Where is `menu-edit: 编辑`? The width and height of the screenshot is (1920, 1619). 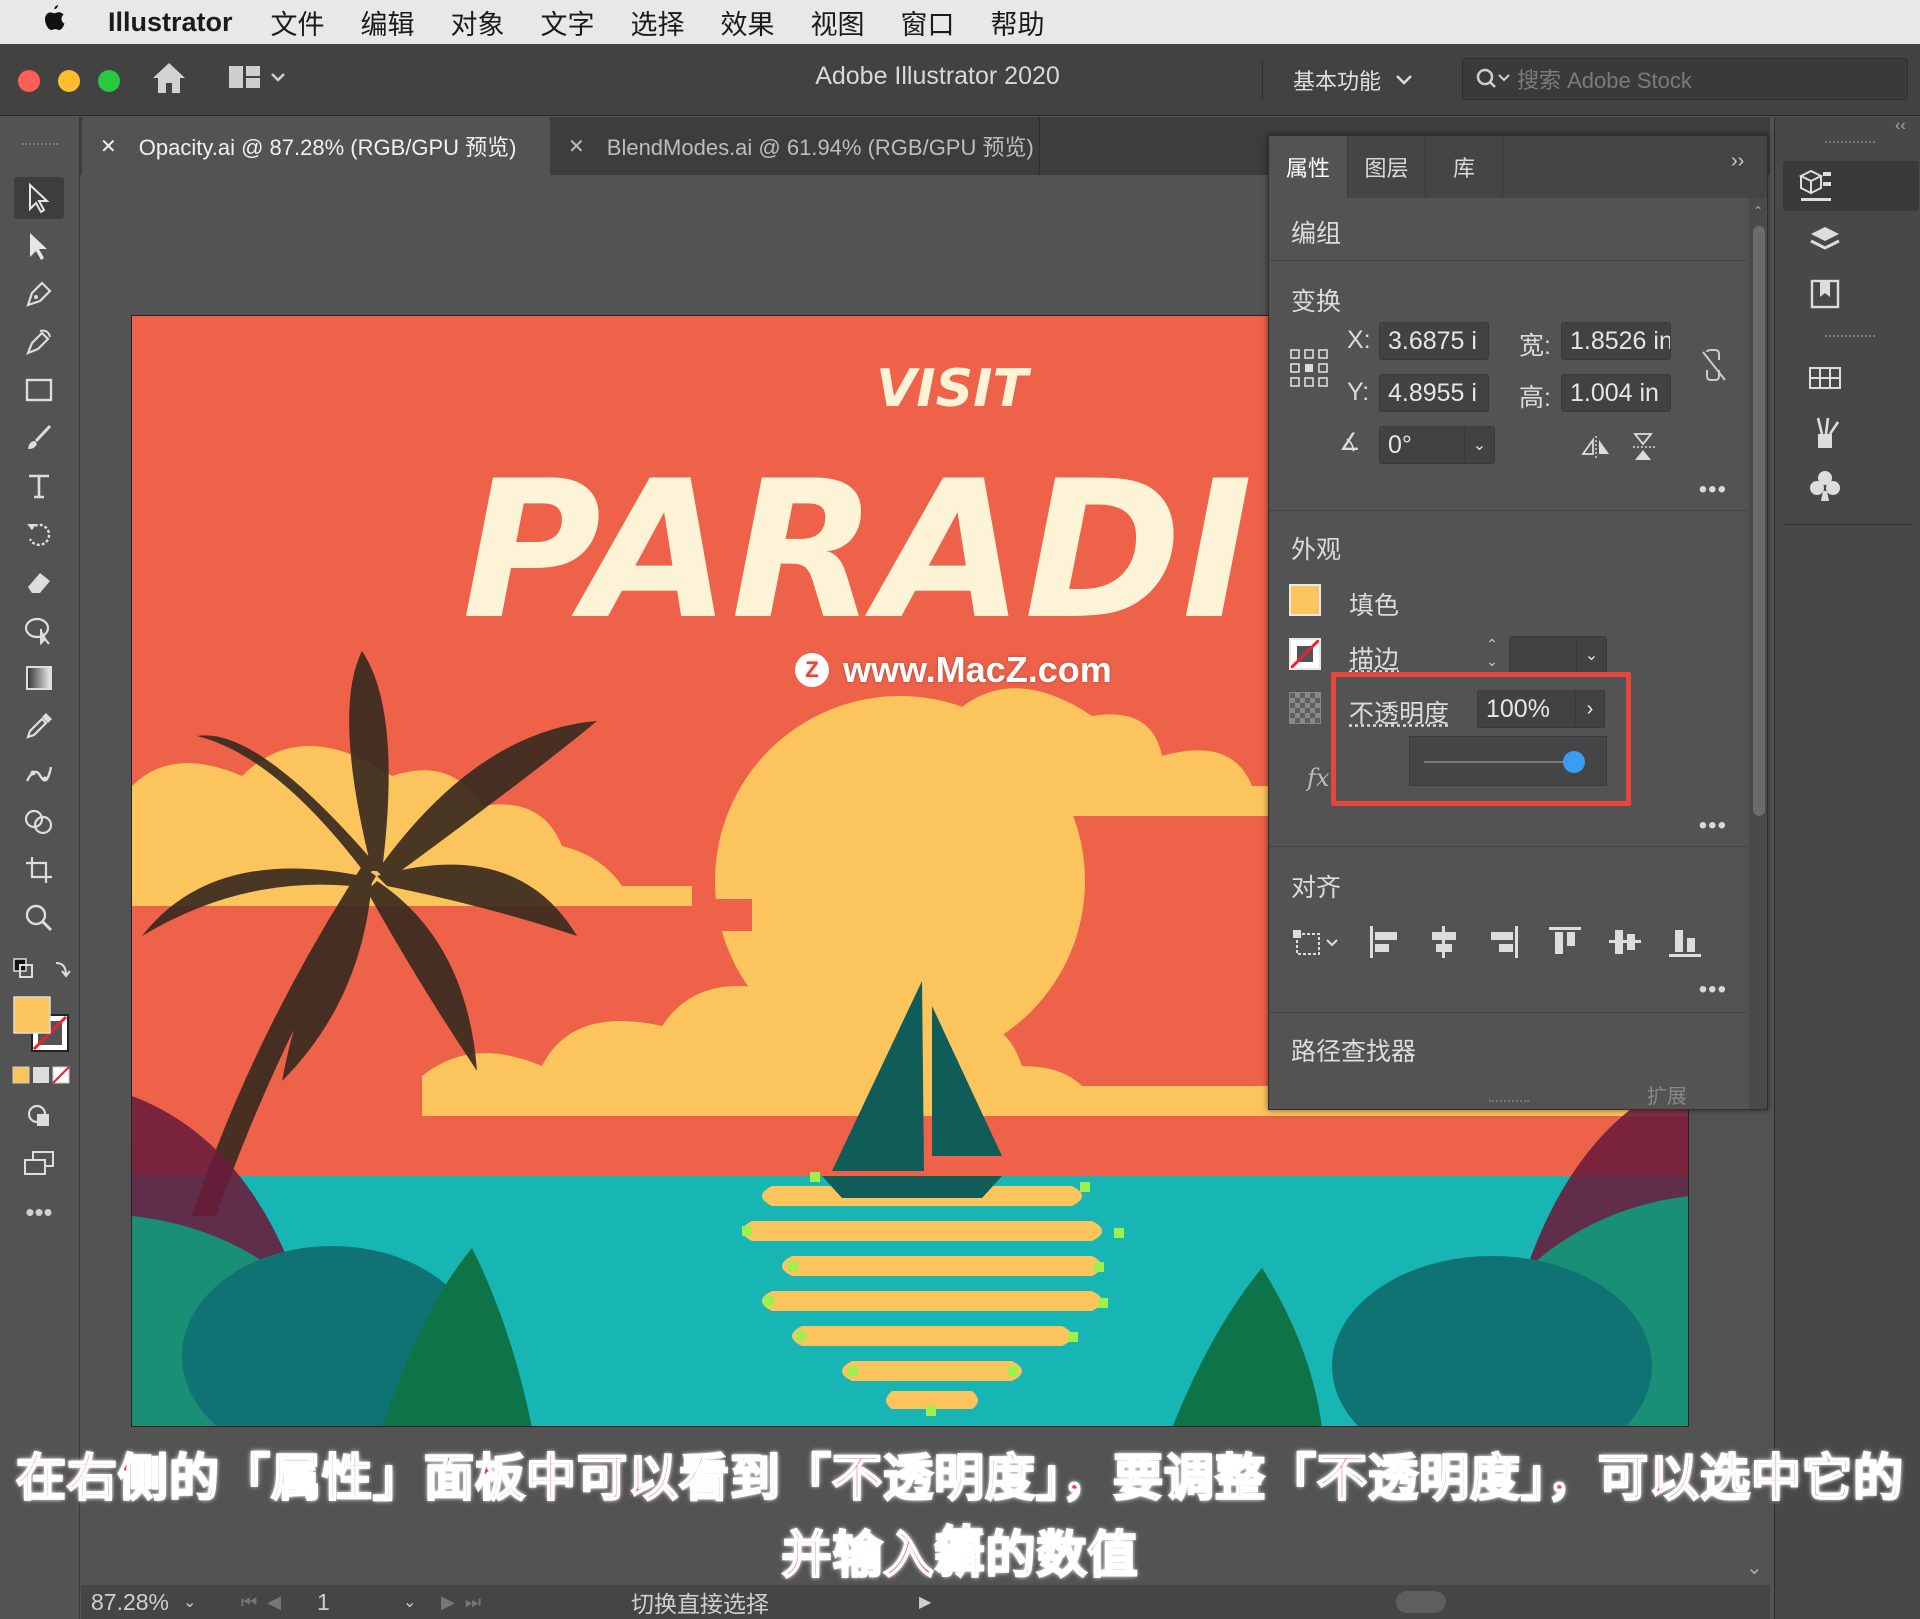 menu-edit: 编辑 is located at coordinates (388, 22).